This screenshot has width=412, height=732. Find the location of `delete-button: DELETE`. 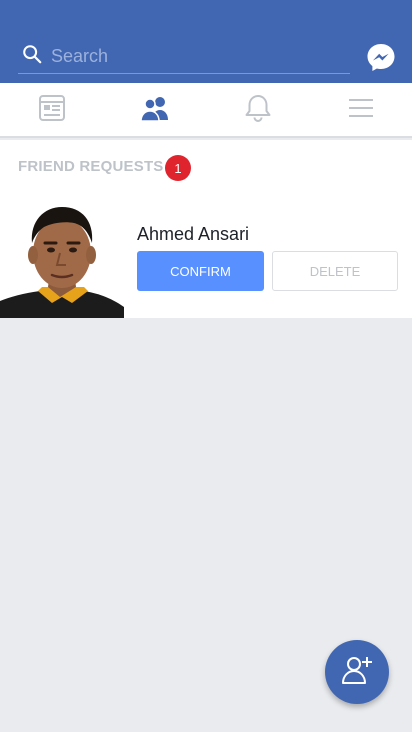

delete-button: DELETE is located at coordinates (335, 271).